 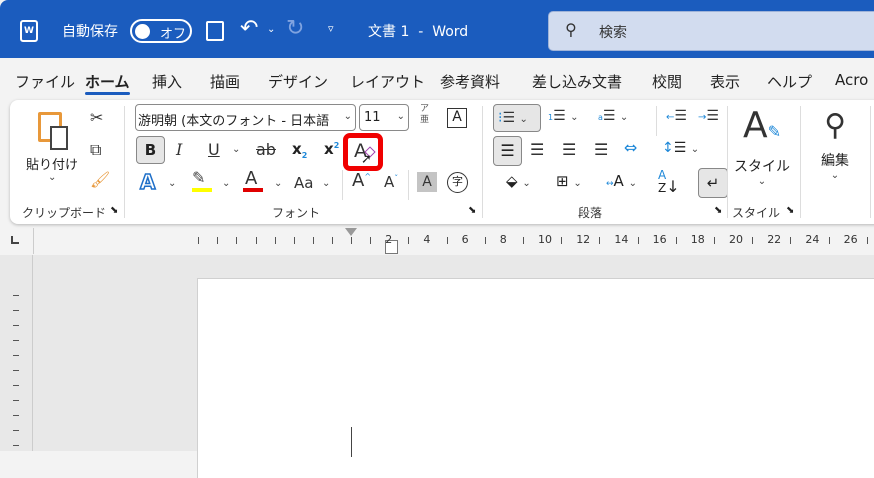 What do you see at coordinates (457, 118) in the screenshot?
I see `character-border-button: A` at bounding box center [457, 118].